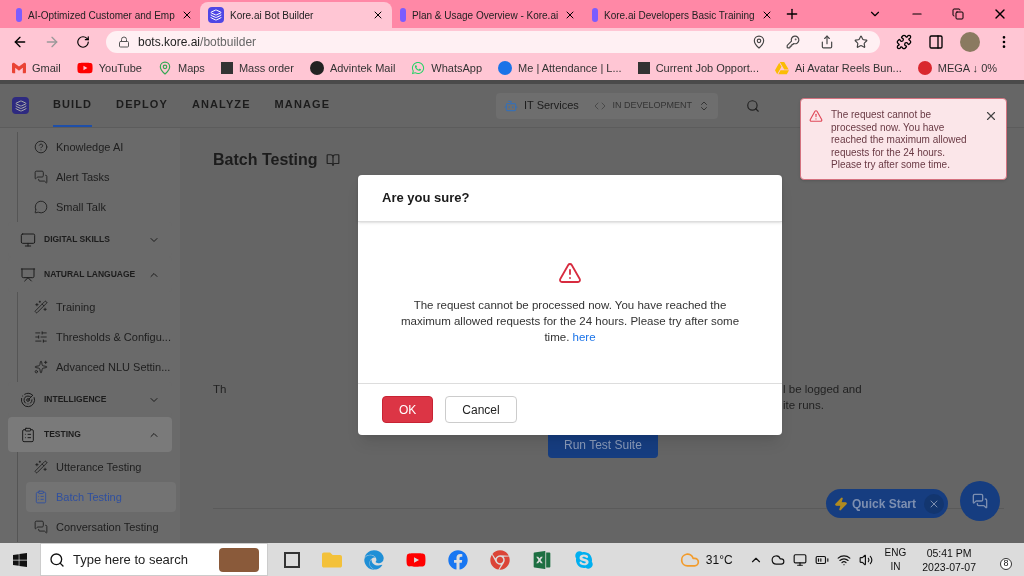  What do you see at coordinates (542, 559) in the screenshot?
I see `spreadsheet-icon` at bounding box center [542, 559].